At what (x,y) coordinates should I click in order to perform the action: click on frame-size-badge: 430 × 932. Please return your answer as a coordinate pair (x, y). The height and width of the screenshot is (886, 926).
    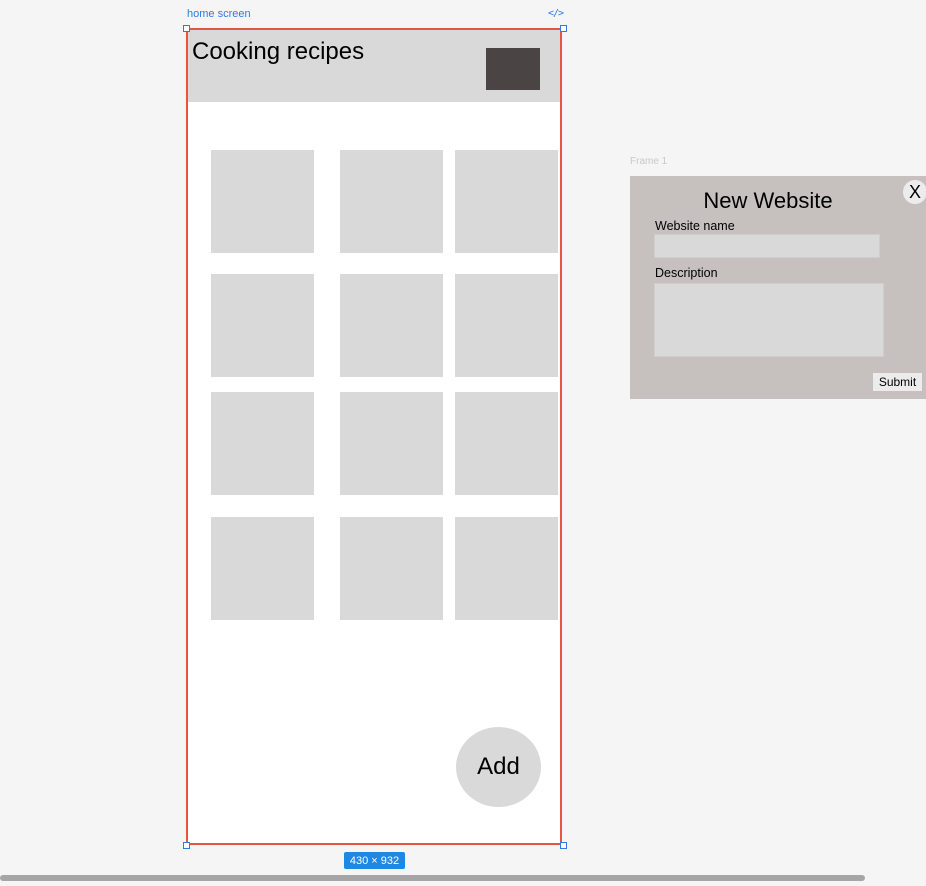
    Looking at the image, I should click on (374, 860).